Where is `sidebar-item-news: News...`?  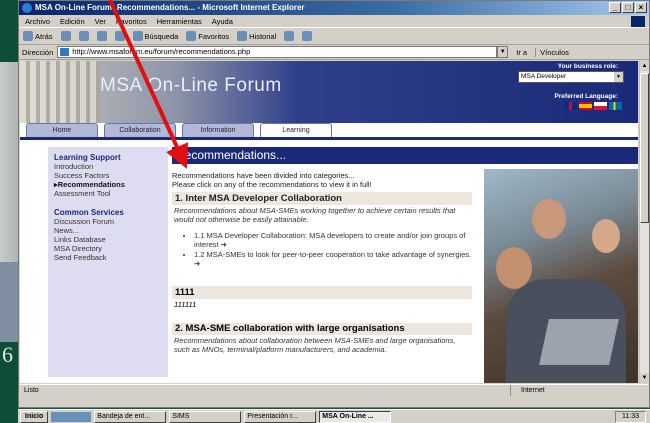 sidebar-item-news: News... is located at coordinates (108, 230).